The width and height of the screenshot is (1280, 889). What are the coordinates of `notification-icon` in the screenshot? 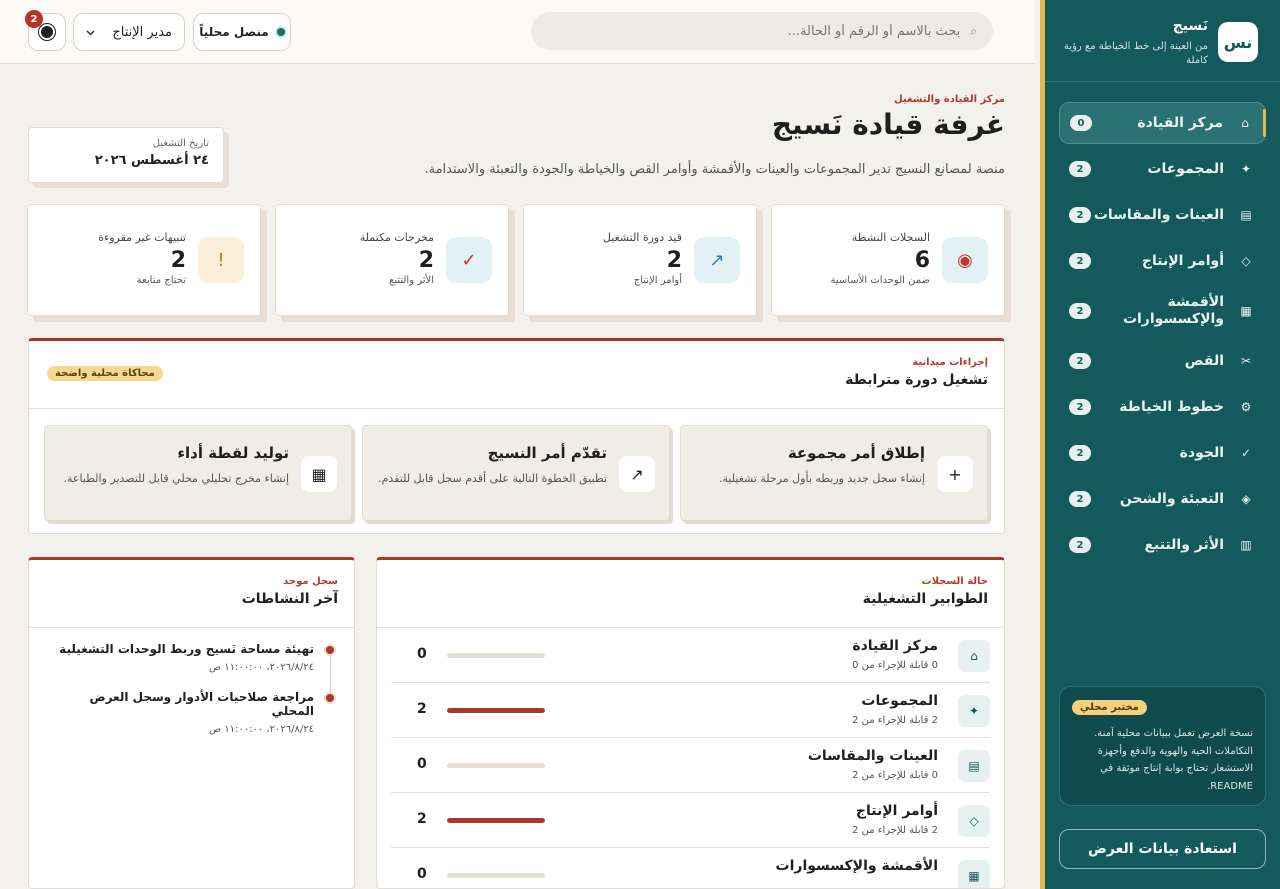 It's located at (47, 32).